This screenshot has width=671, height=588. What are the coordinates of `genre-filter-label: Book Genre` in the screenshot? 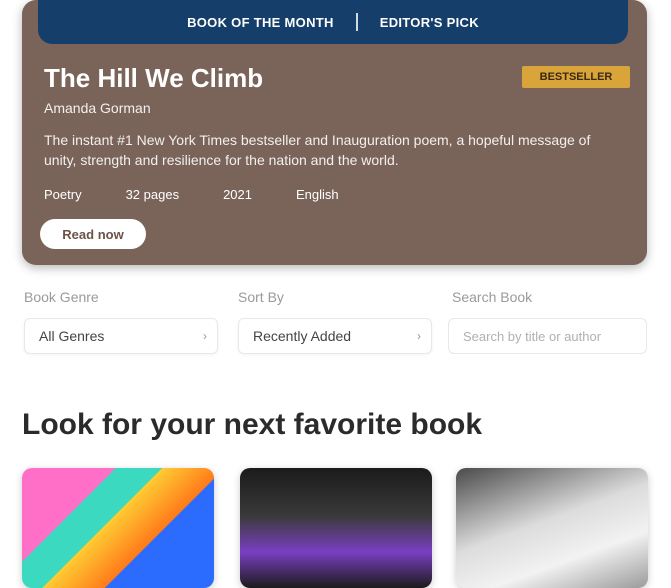 It's located at (61, 297).